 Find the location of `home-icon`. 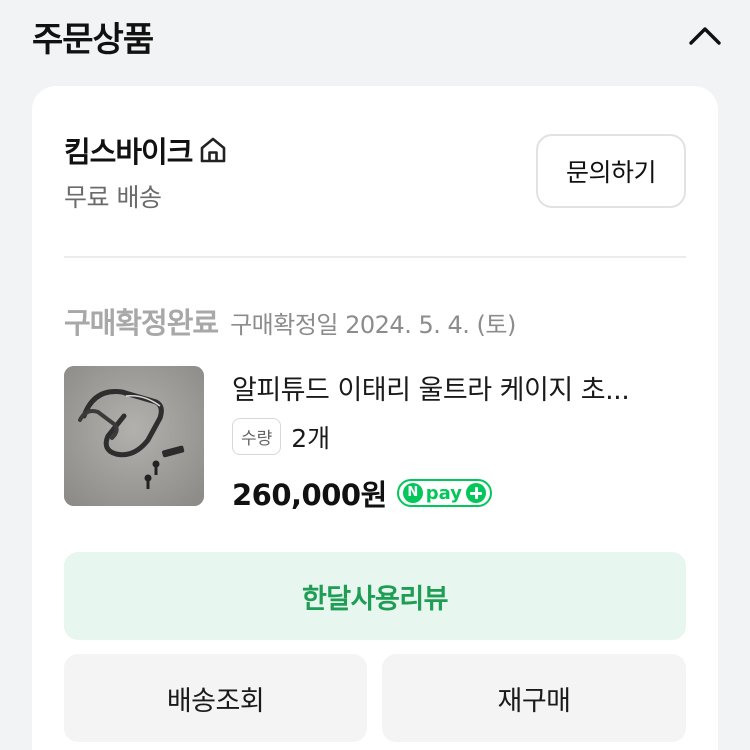

home-icon is located at coordinates (213, 150).